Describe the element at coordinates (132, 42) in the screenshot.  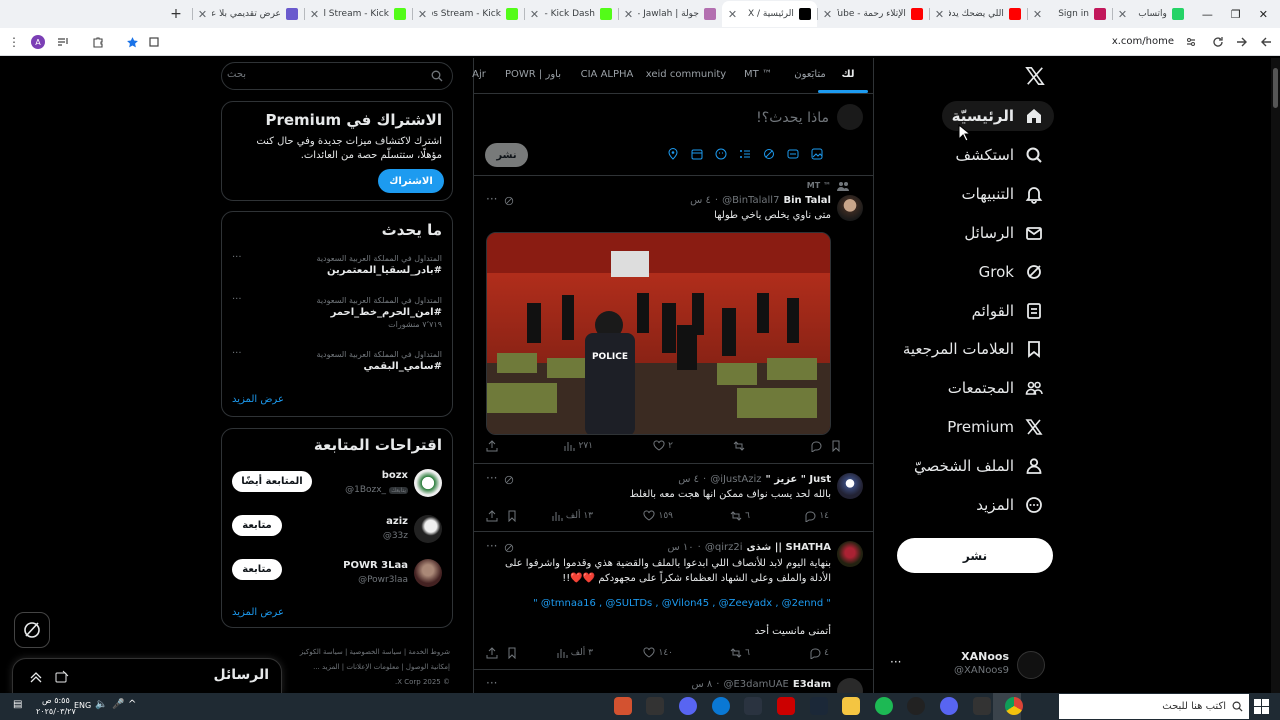
I see `bookmark-star-icon` at that location.